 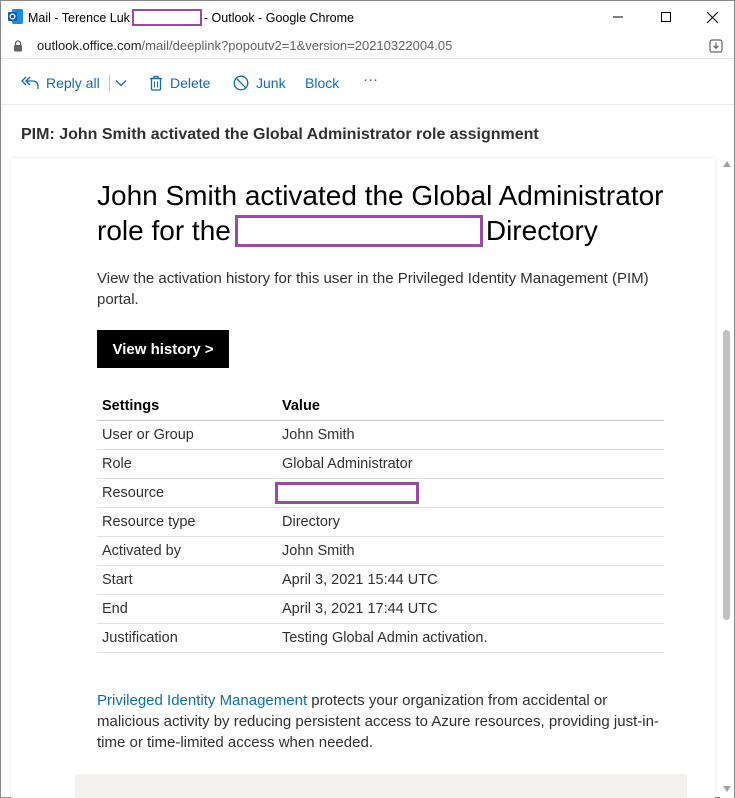 What do you see at coordinates (727, 789) in the screenshot?
I see `scroll-down-icon` at bounding box center [727, 789].